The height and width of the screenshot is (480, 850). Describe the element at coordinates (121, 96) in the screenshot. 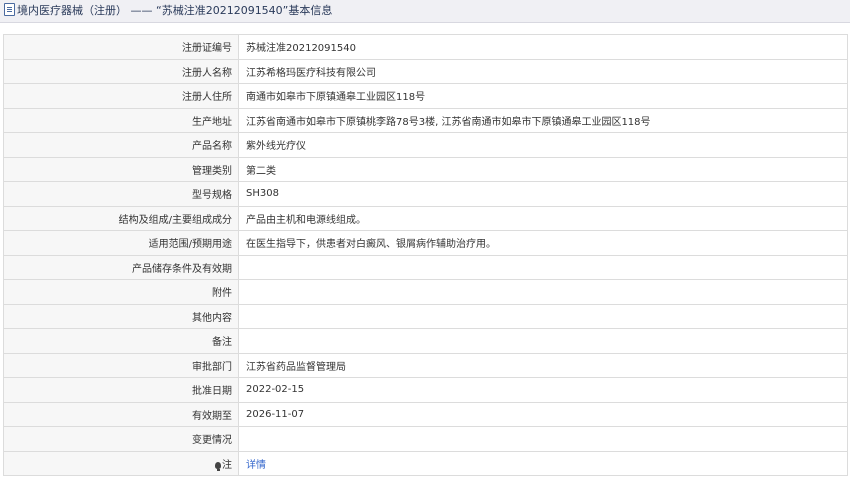

I see `field-label: 注册人住所` at that location.